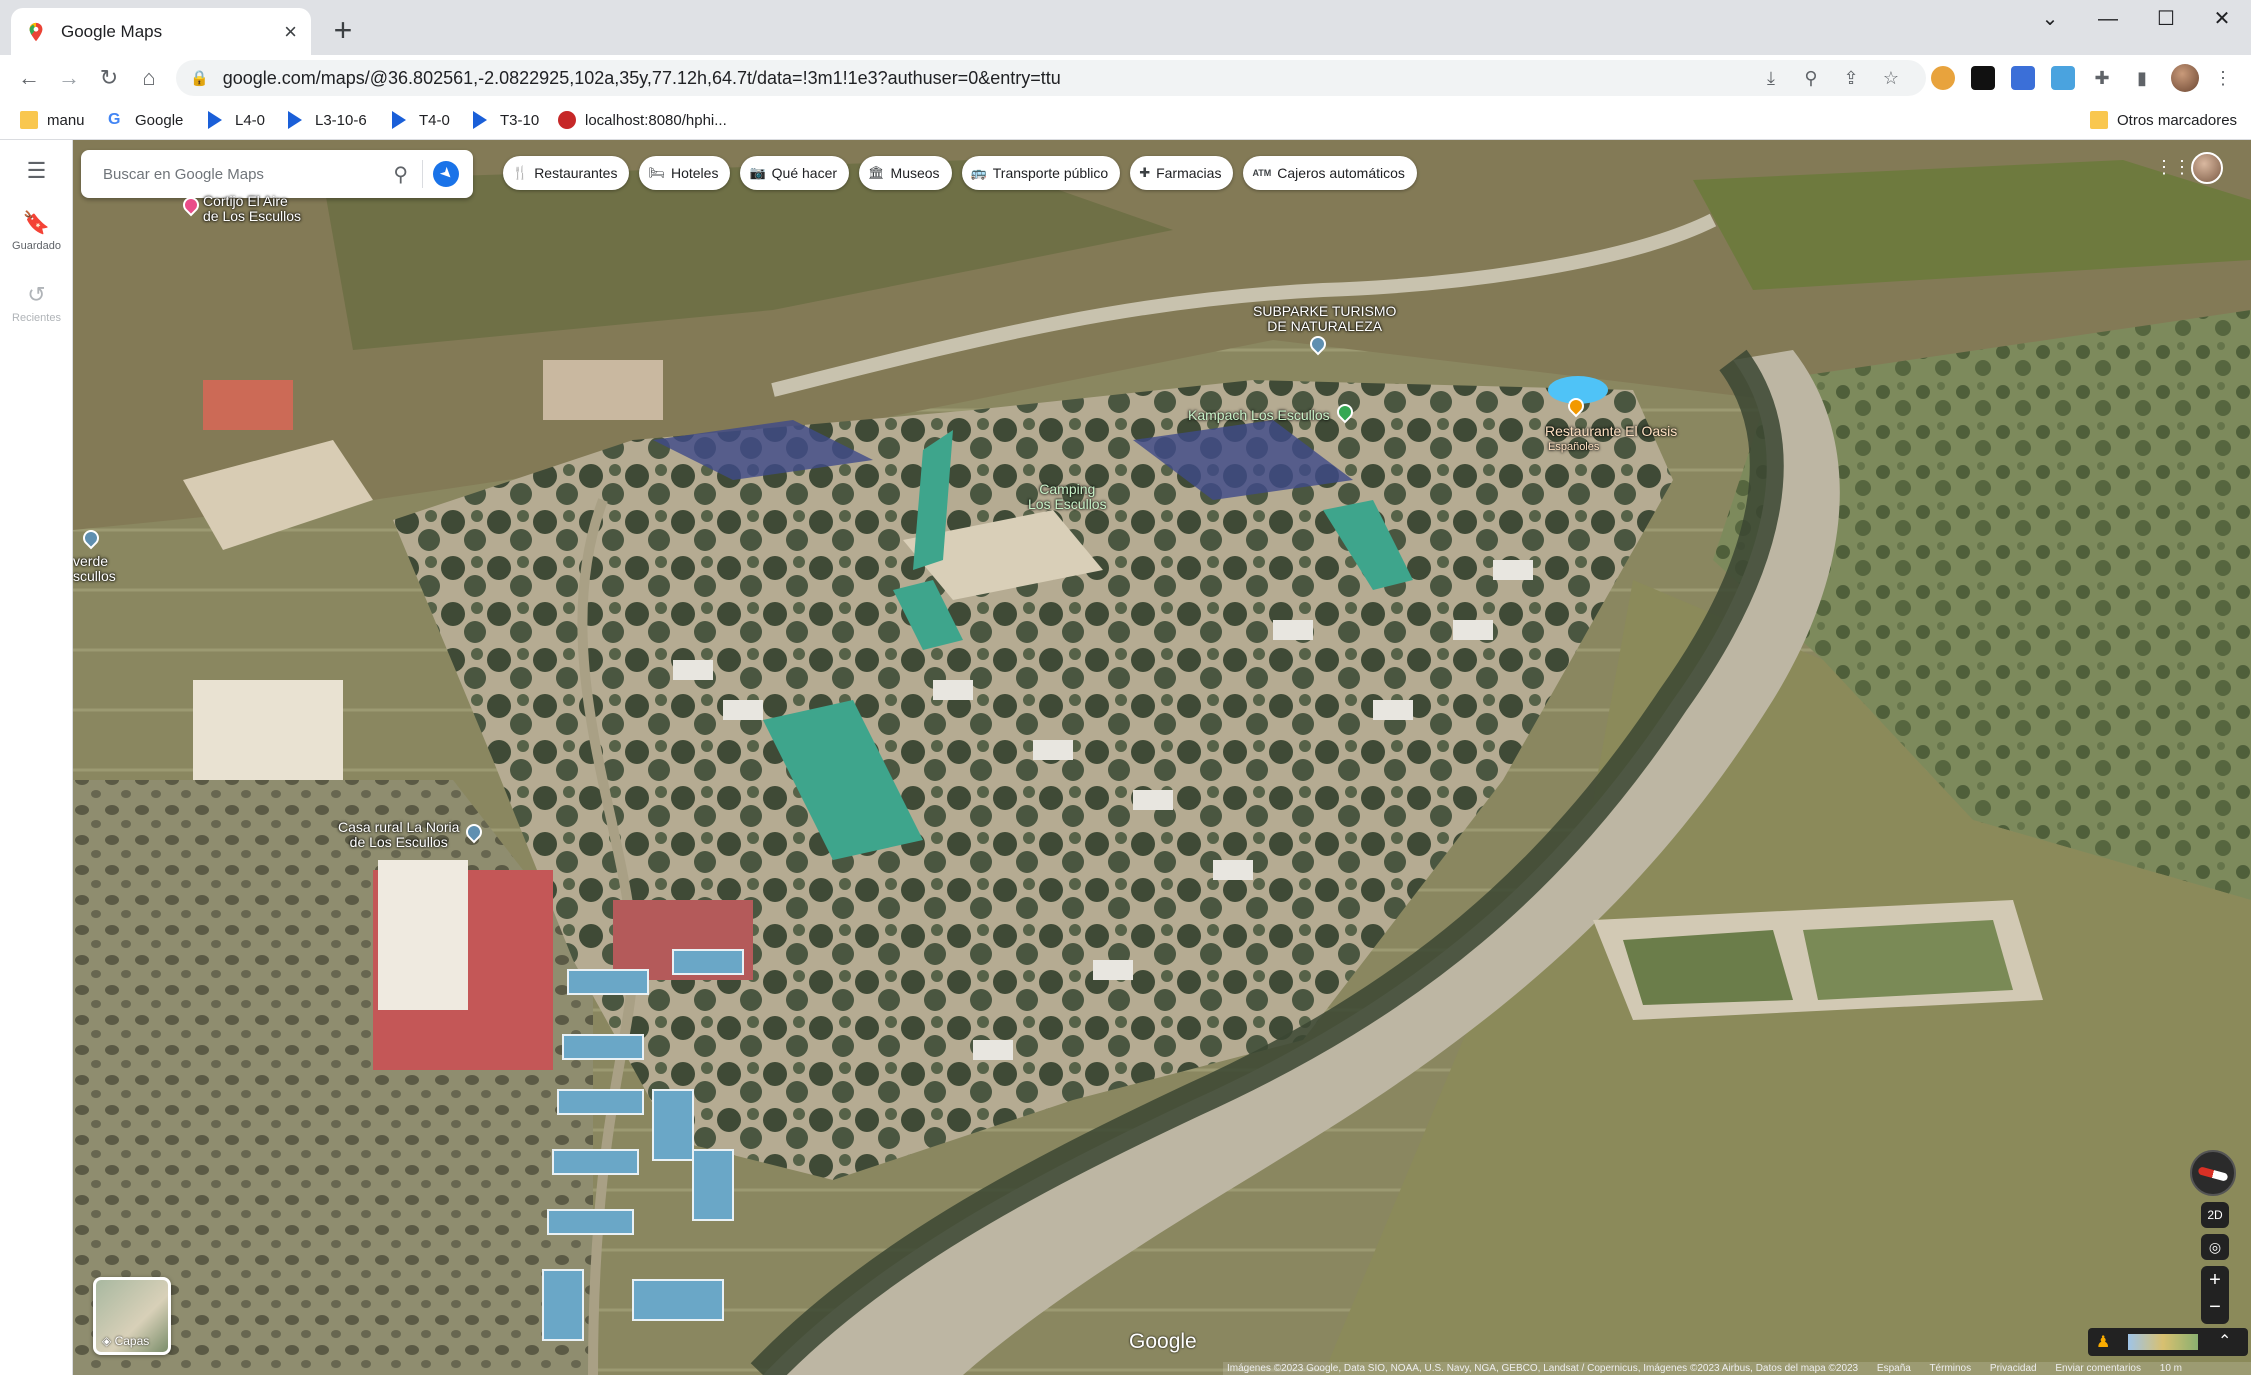 The image size is (2251, 1375). What do you see at coordinates (327, 120) in the screenshot?
I see `bookmark-l3-10-6: L3-10-6` at bounding box center [327, 120].